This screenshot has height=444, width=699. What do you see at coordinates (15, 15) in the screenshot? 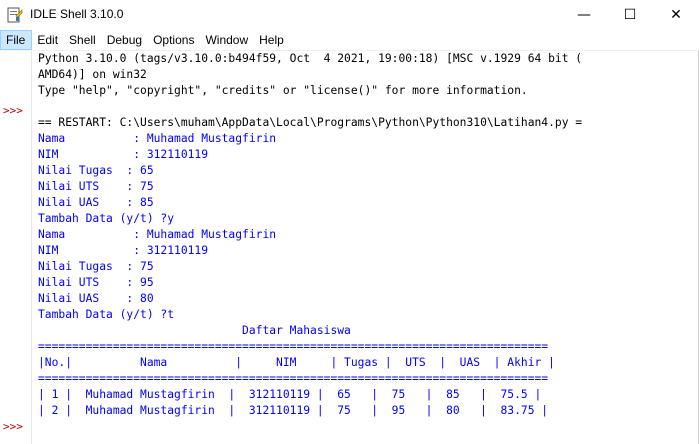
I see `idle-app-icon` at bounding box center [15, 15].